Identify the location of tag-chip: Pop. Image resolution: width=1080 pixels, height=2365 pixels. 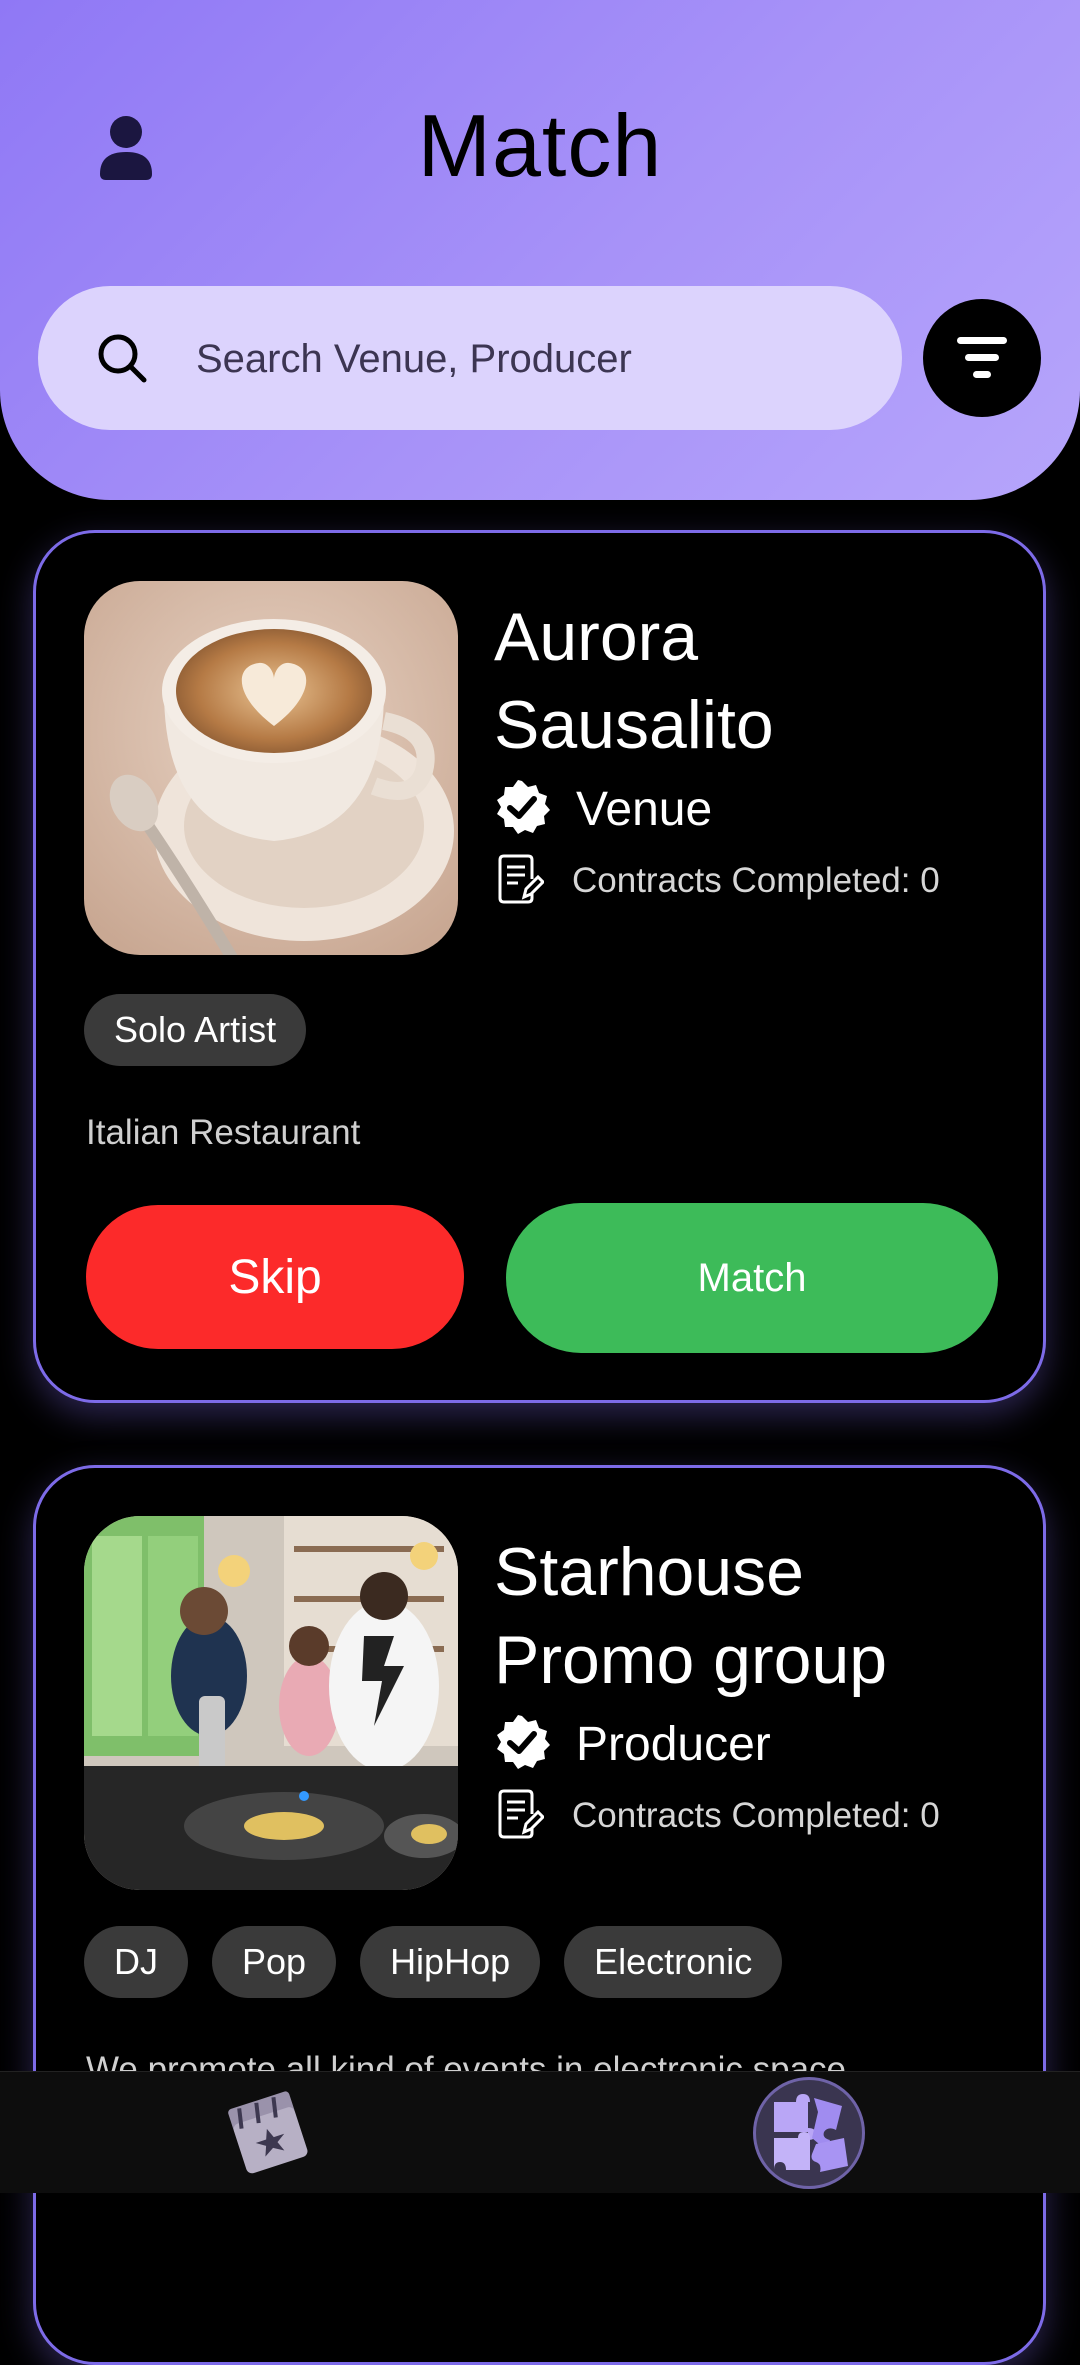
(274, 1962).